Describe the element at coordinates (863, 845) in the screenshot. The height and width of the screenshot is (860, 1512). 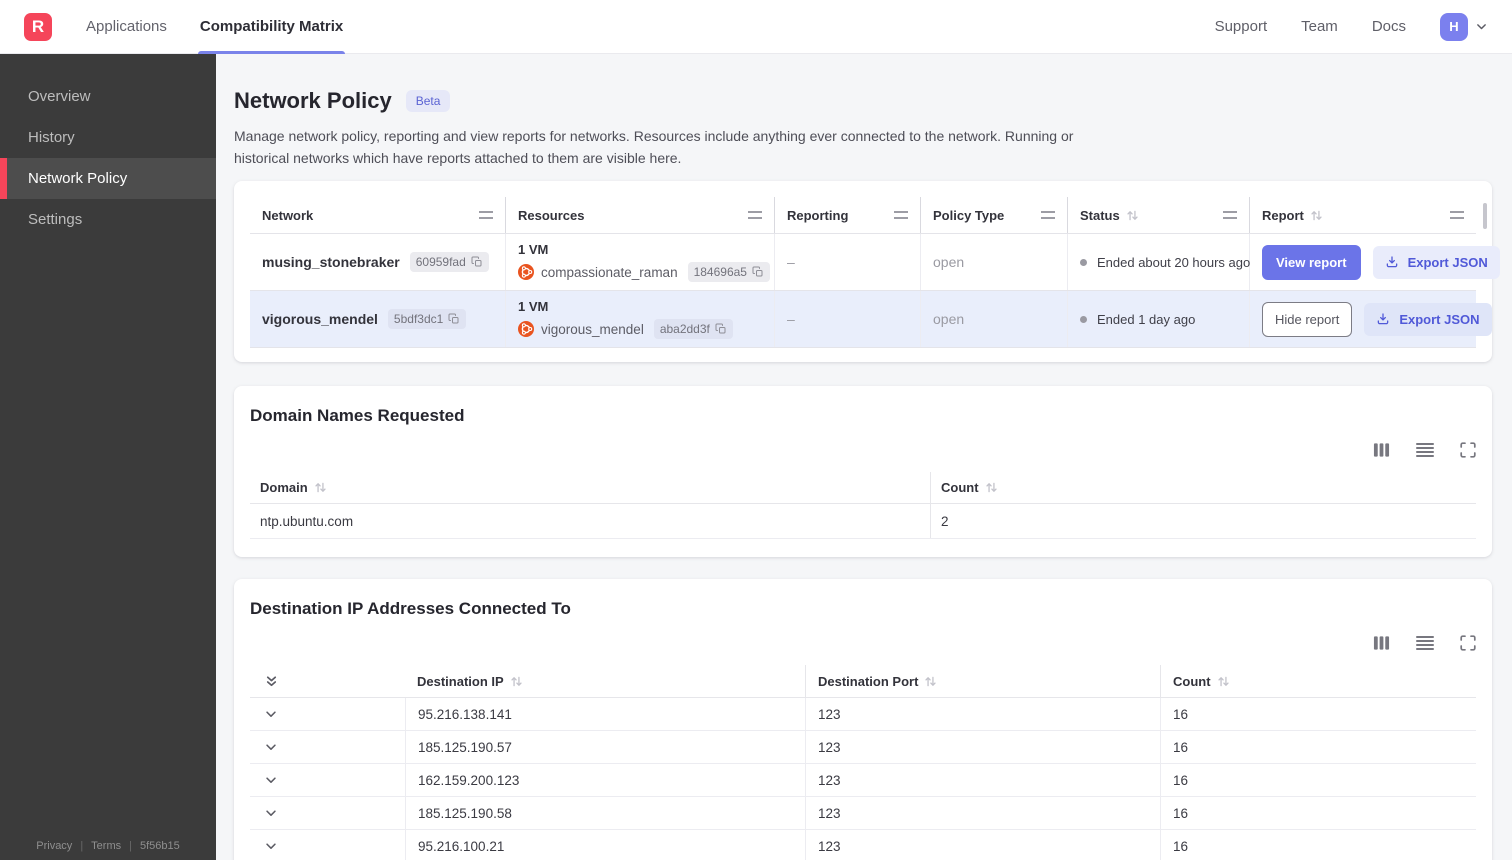
I see `destination-table-row: 95.216.100.21 123 16` at that location.